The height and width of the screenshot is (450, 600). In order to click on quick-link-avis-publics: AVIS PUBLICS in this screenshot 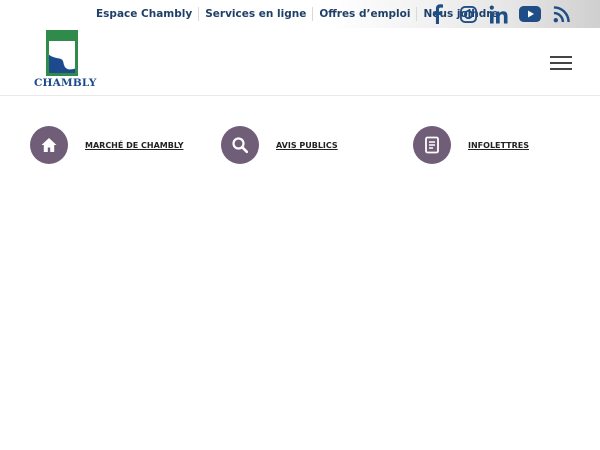, I will do `click(279, 145)`.